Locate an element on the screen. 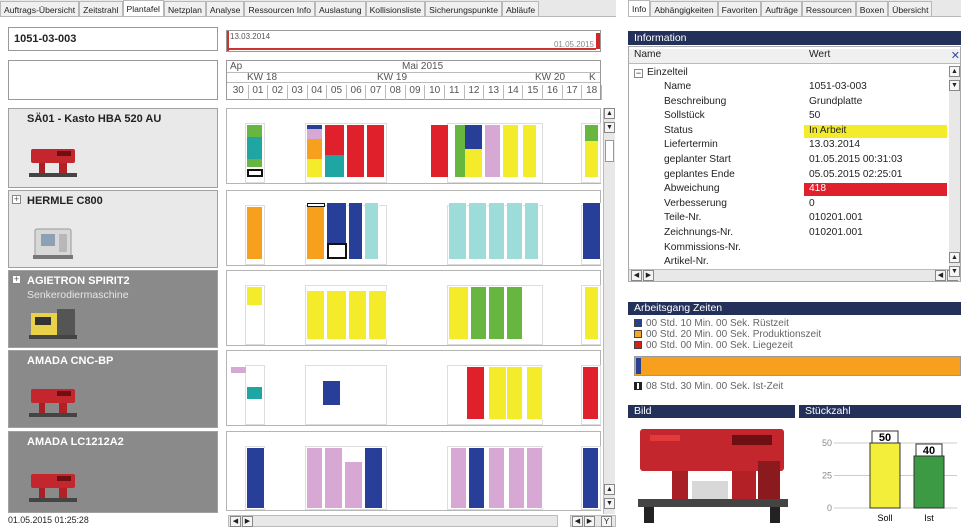  grid-group-row: − Einzelteil is located at coordinates (788, 73).